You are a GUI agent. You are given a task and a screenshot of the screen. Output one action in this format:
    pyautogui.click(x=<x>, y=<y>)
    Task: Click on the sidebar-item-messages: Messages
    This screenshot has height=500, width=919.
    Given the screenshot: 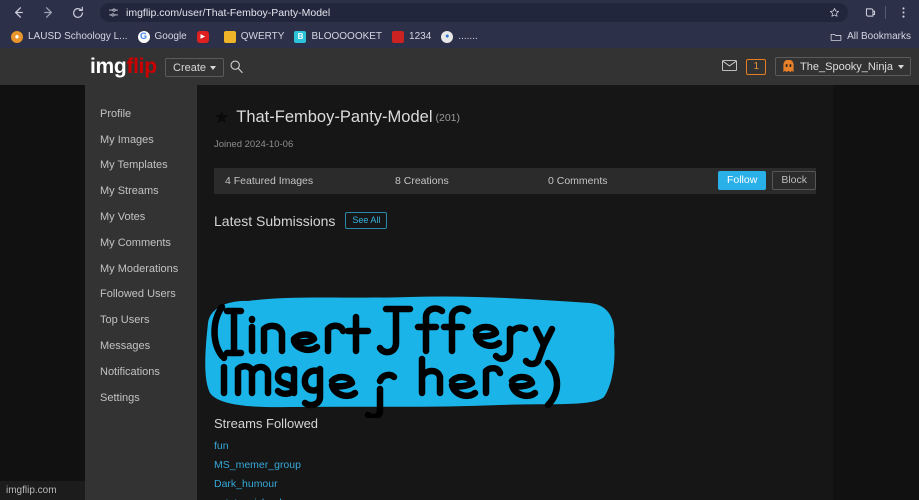 What is the action you would take?
    pyautogui.click(x=141, y=346)
    